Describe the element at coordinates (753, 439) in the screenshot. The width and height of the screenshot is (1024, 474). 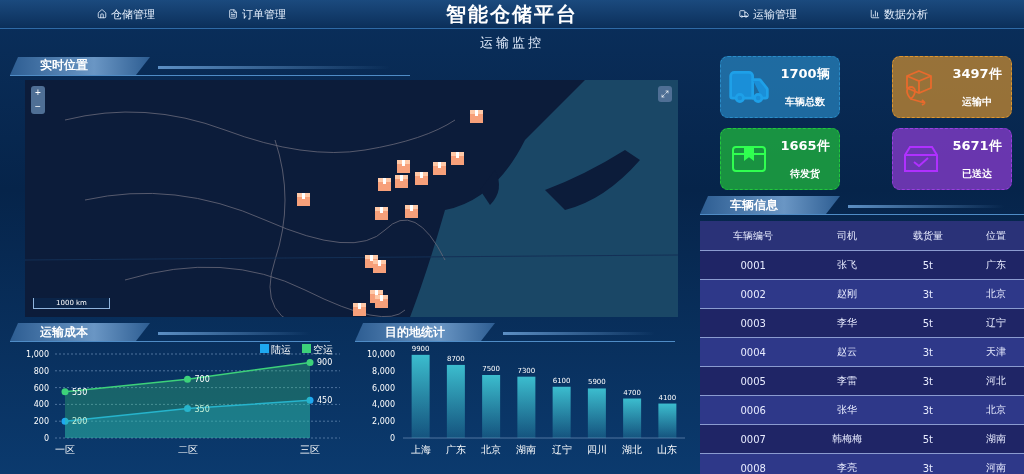
I see `table-cell: 0007` at that location.